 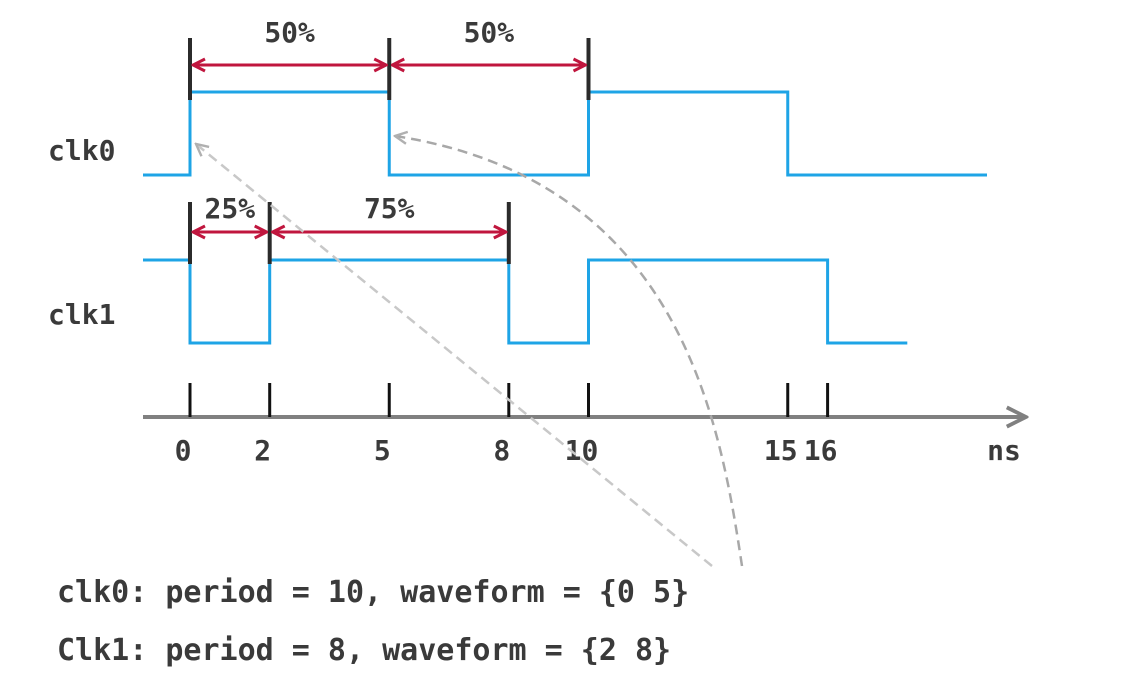 What do you see at coordinates (565, 133) in the screenshot?
I see `waveform-clk0` at bounding box center [565, 133].